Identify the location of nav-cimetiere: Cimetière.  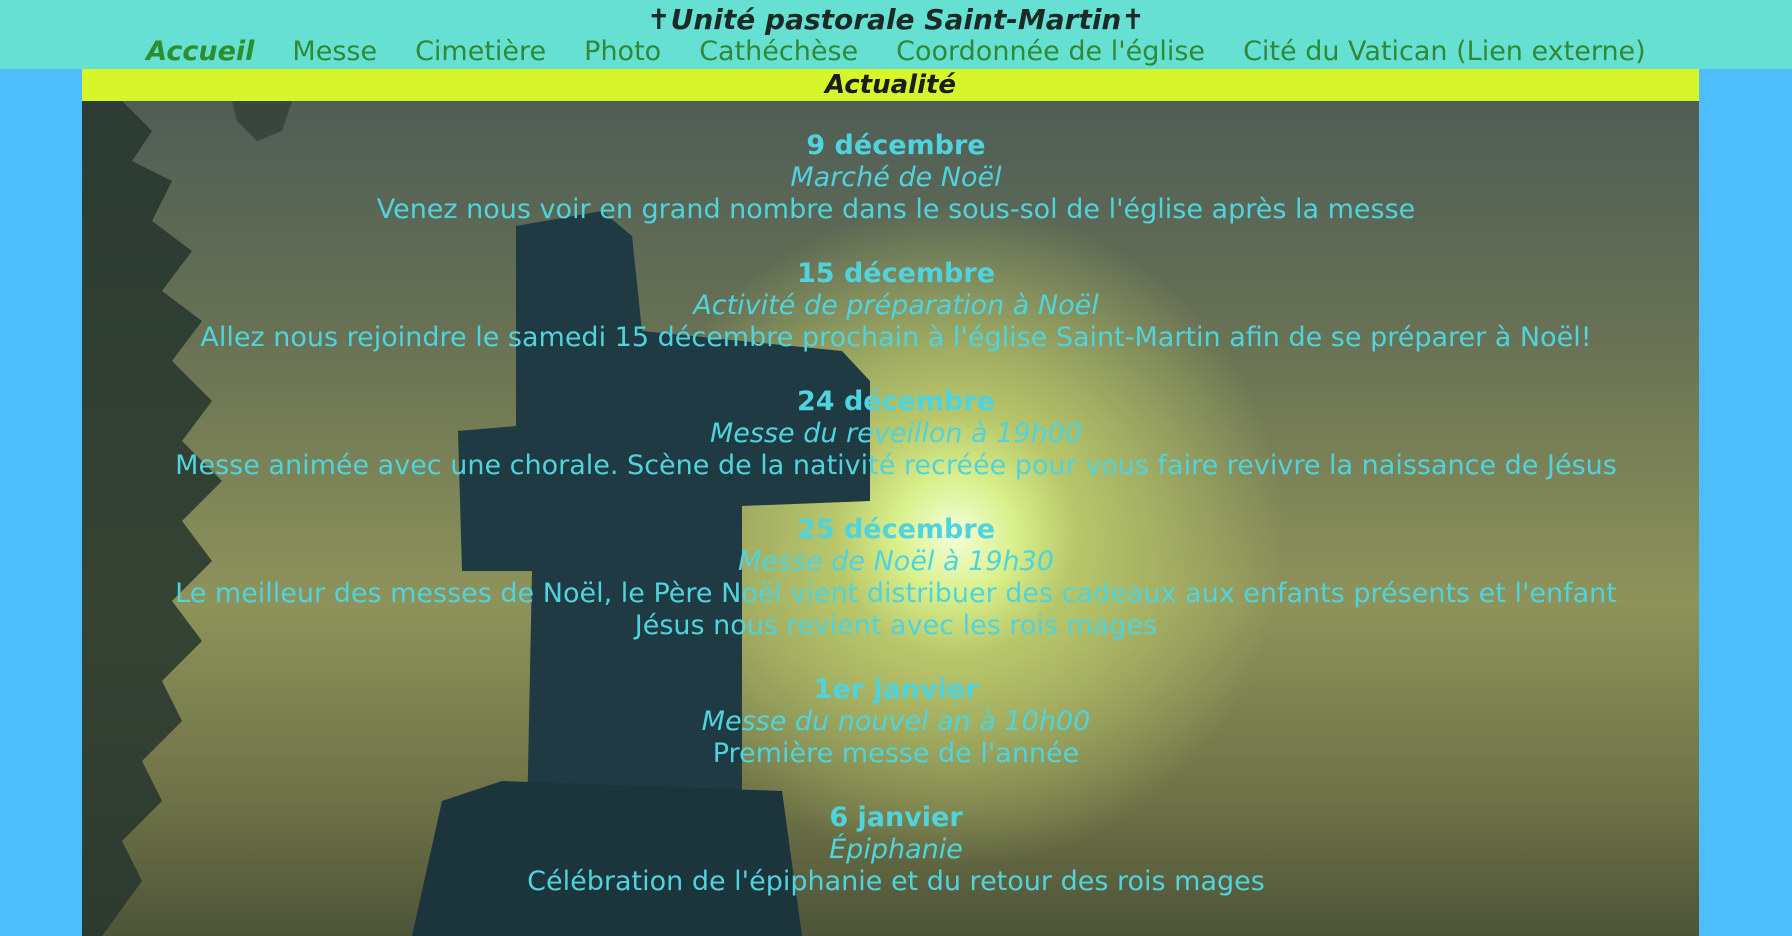
(480, 52).